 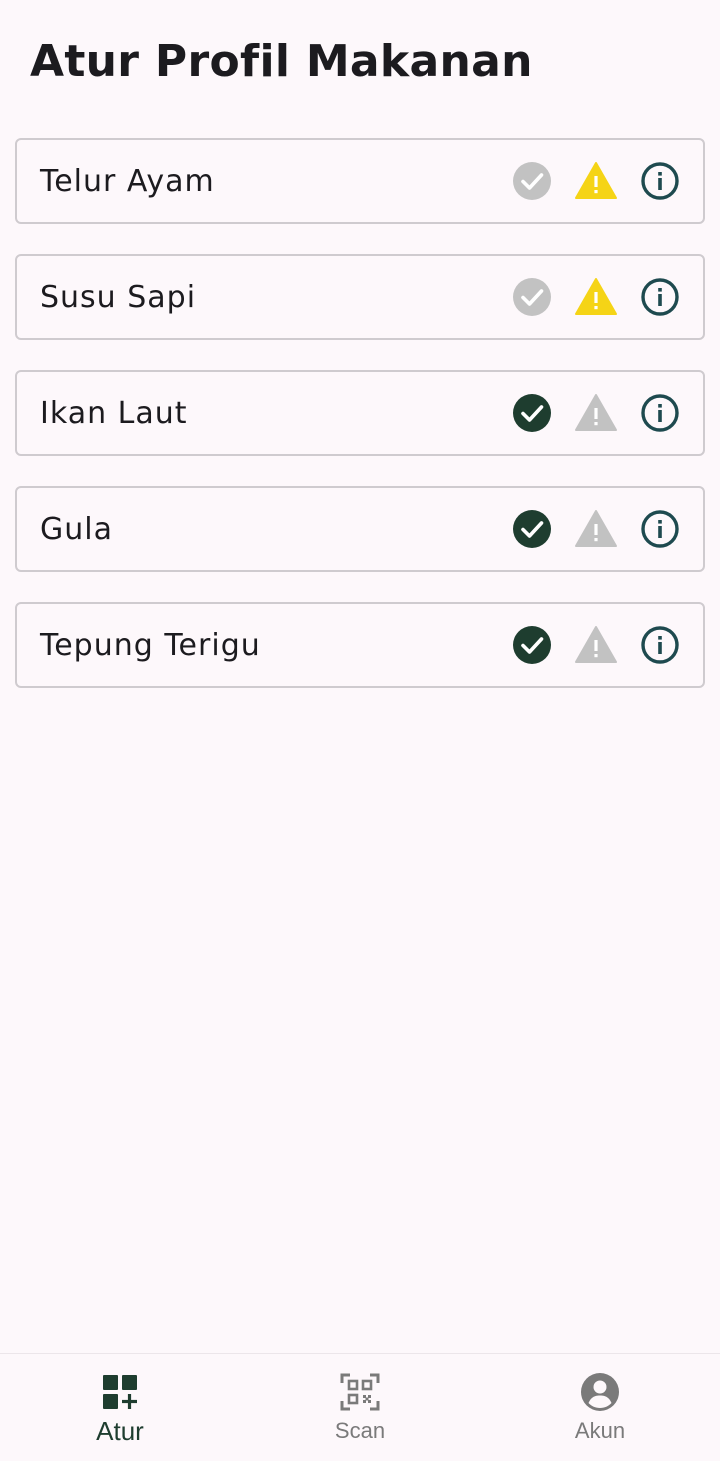 What do you see at coordinates (150, 645) in the screenshot?
I see `item-label: Tepung Terigu` at bounding box center [150, 645].